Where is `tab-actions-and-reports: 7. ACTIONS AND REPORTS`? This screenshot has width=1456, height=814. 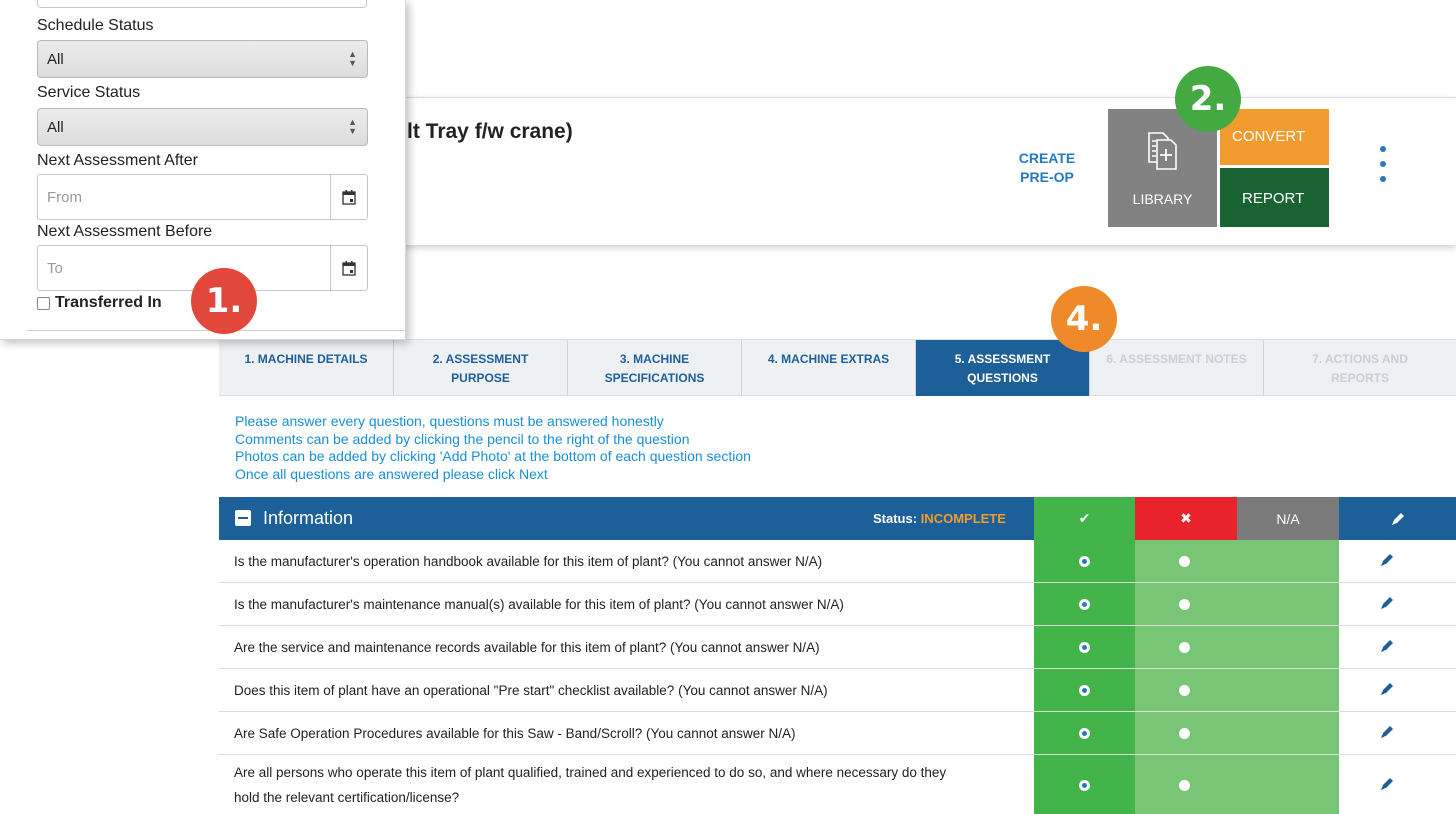
tab-actions-and-reports: 7. ACTIONS AND REPORTS is located at coordinates (1360, 368).